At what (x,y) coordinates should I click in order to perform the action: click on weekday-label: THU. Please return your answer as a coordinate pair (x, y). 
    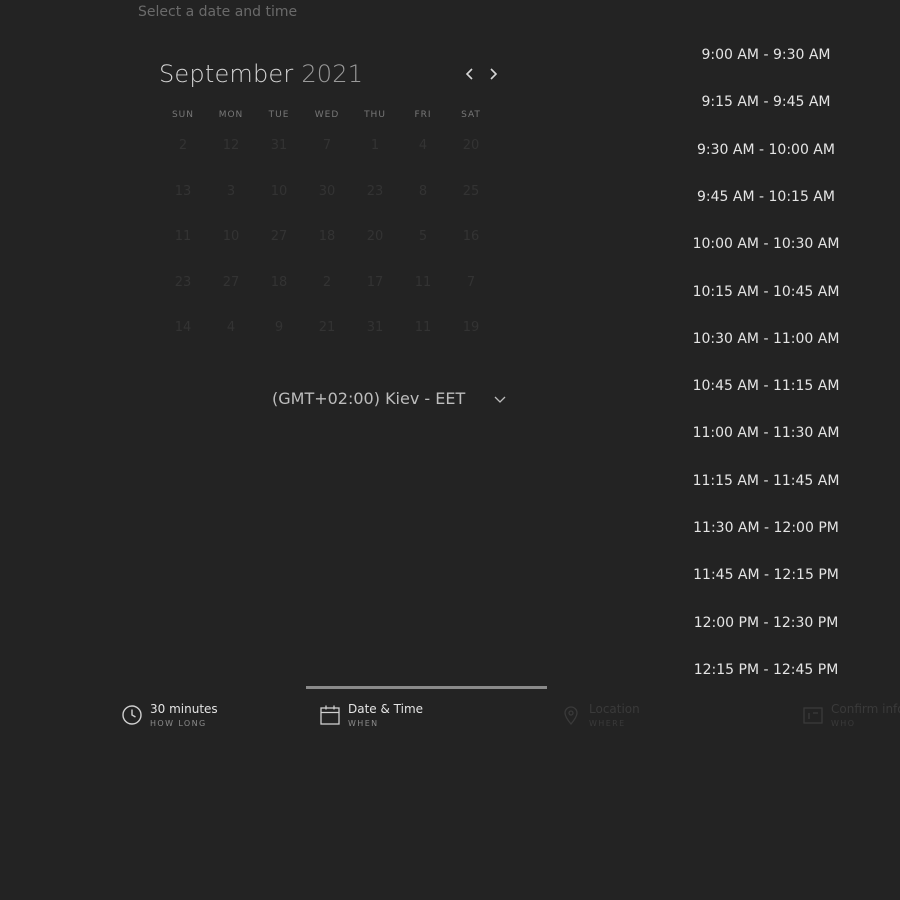
    Looking at the image, I should click on (375, 115).